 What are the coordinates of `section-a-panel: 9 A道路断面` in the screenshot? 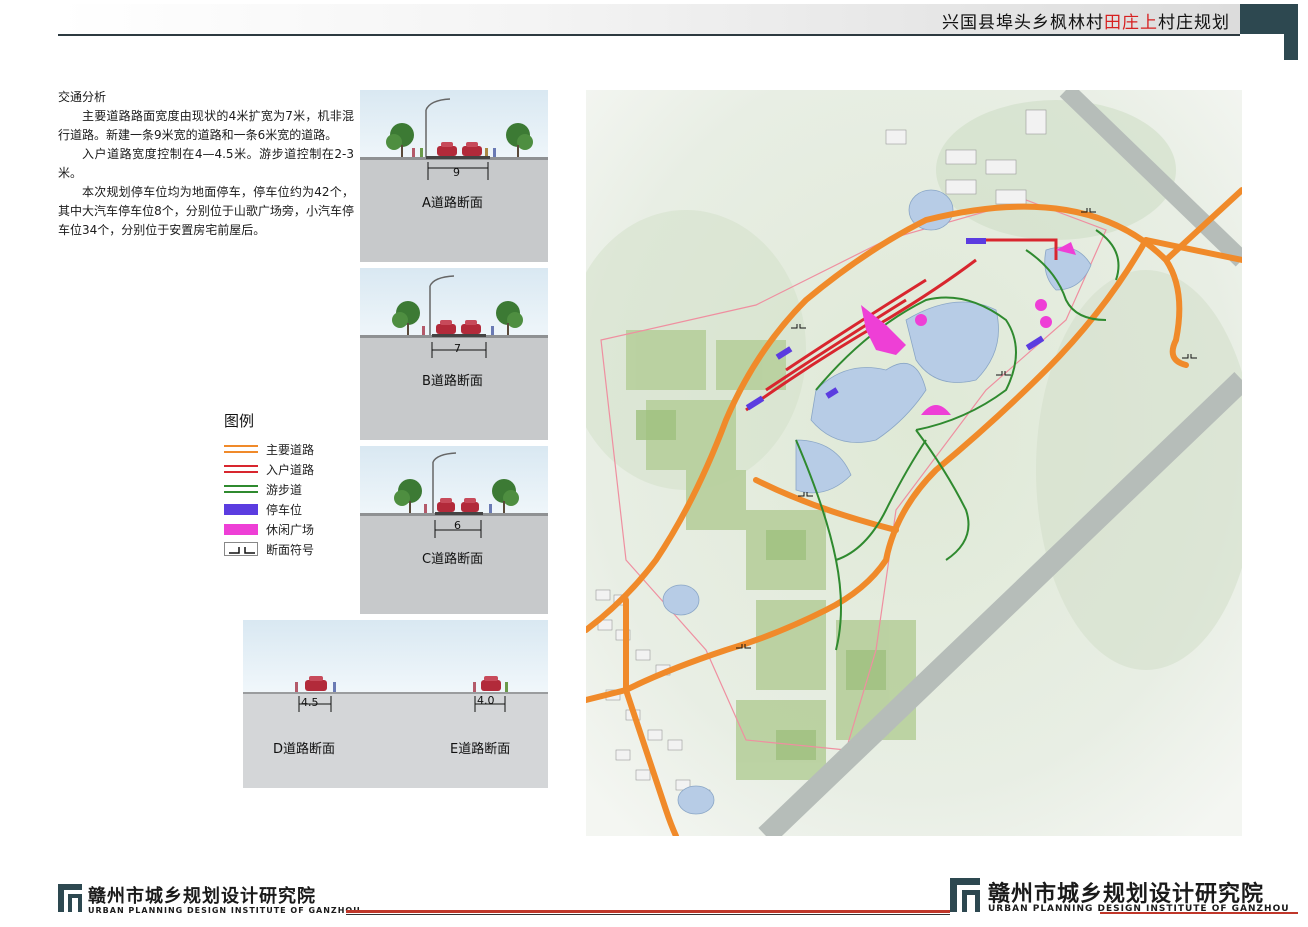 It's located at (454, 176).